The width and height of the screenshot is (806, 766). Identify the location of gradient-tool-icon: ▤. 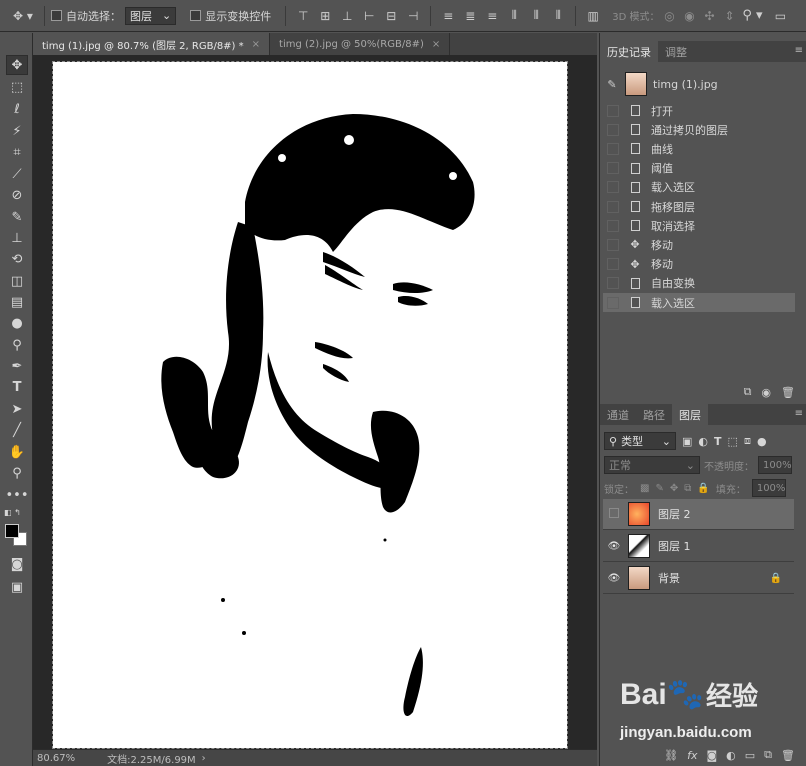
(17, 302).